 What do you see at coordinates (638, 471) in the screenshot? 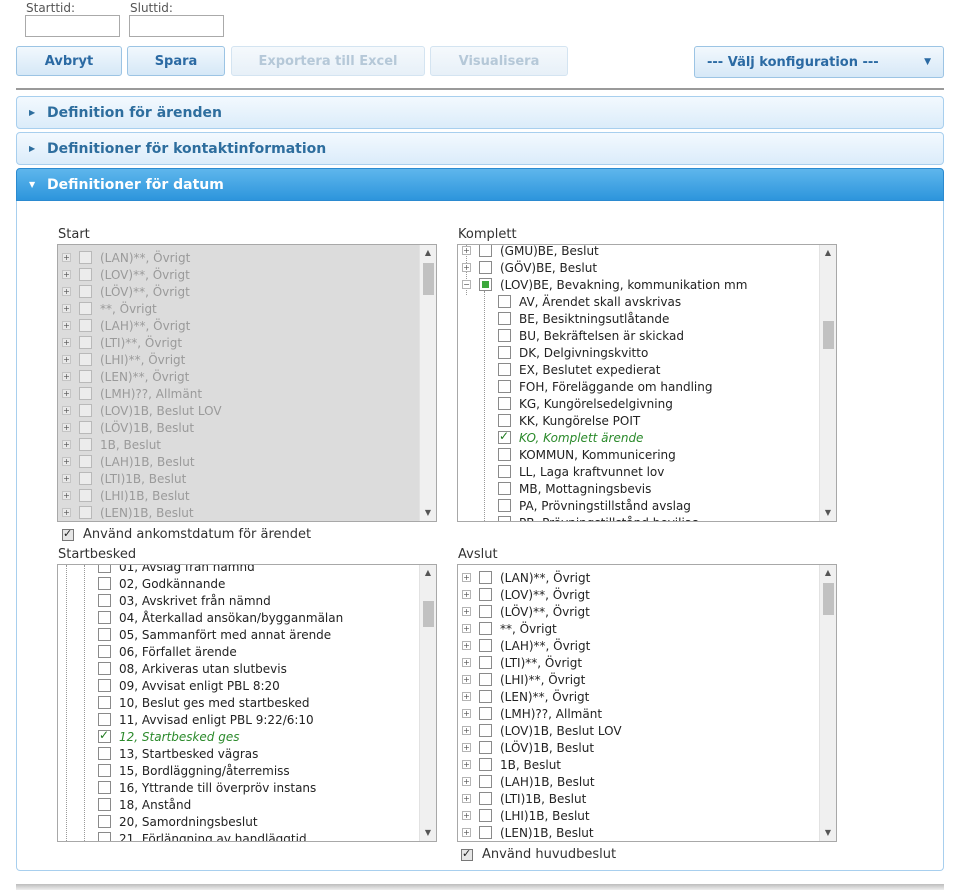
I see `tree-item: LL, Laga kraftvunnet lov` at bounding box center [638, 471].